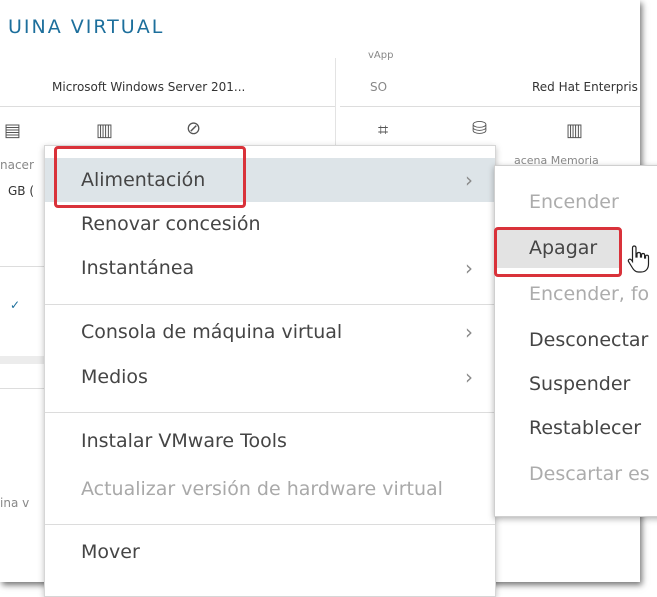  What do you see at coordinates (184, 441) in the screenshot?
I see `menu-item-label: Instalar VMware Tools` at bounding box center [184, 441].